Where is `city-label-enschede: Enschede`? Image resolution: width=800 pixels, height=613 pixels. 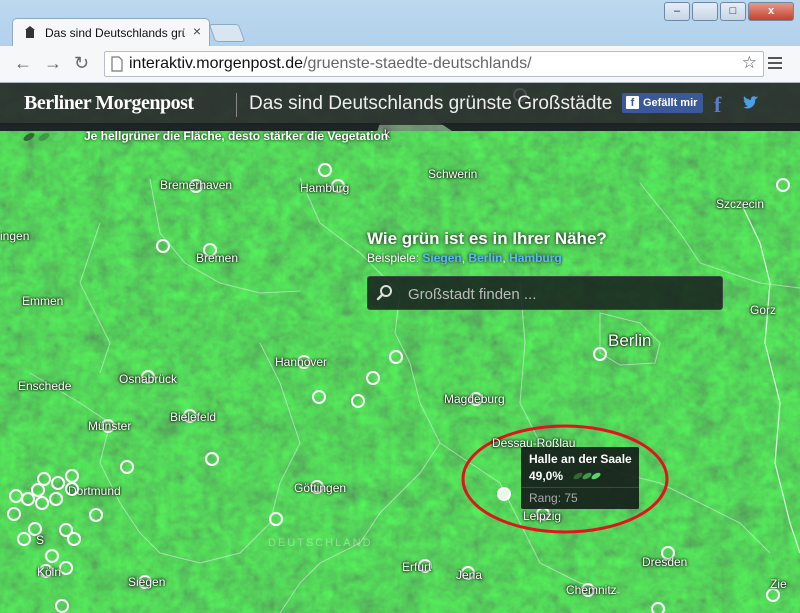
city-label-enschede: Enschede is located at coordinates (44, 386).